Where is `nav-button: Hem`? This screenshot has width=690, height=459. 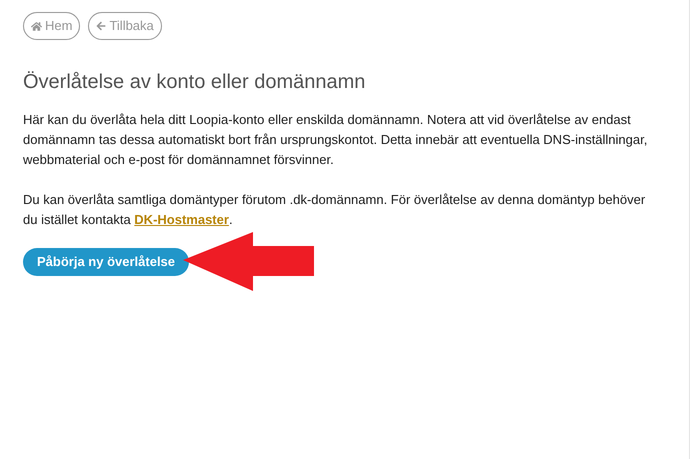 nav-button: Hem is located at coordinates (51, 26).